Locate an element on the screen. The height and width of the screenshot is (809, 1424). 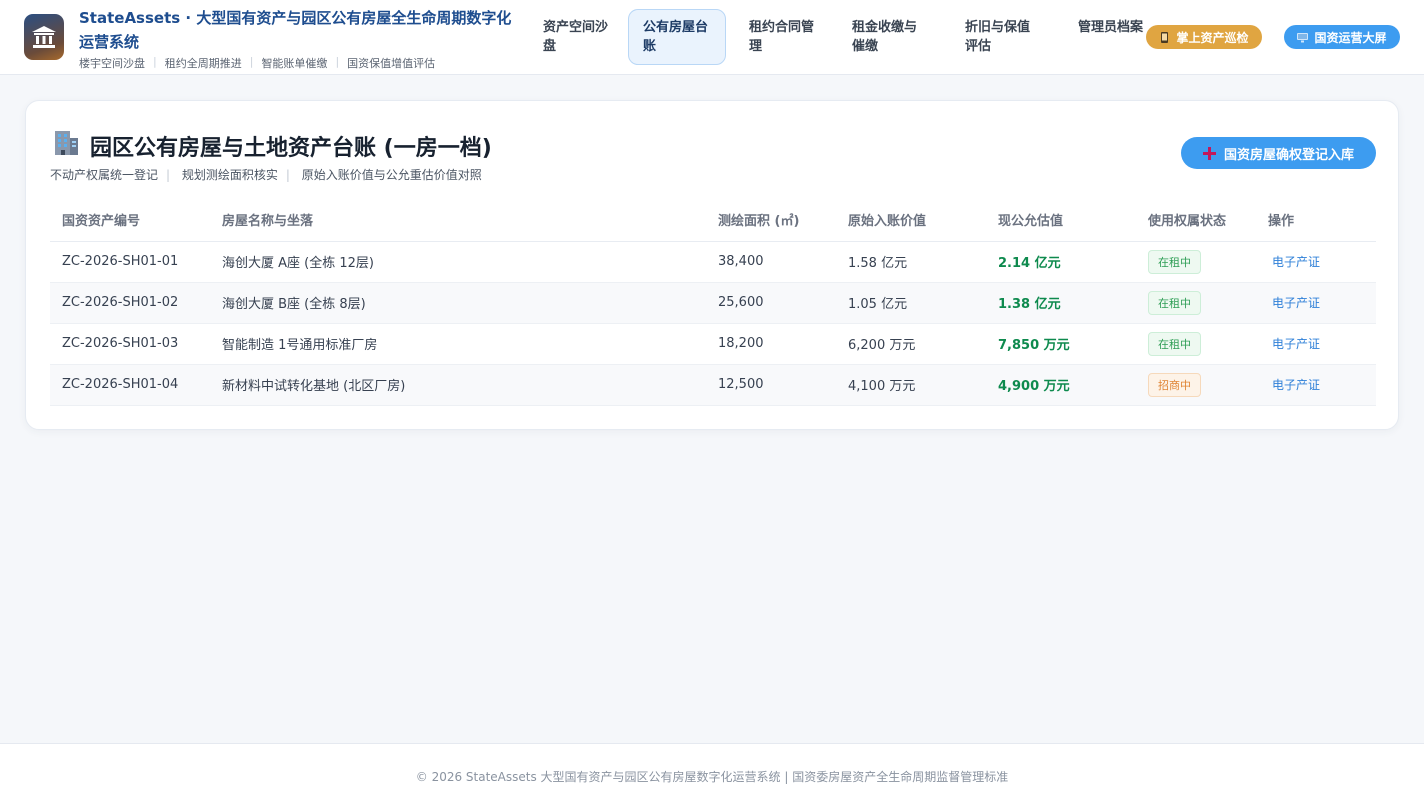
page-title: 园区公有房屋与土地资产台账 (一房一档) is located at coordinates (272, 146).